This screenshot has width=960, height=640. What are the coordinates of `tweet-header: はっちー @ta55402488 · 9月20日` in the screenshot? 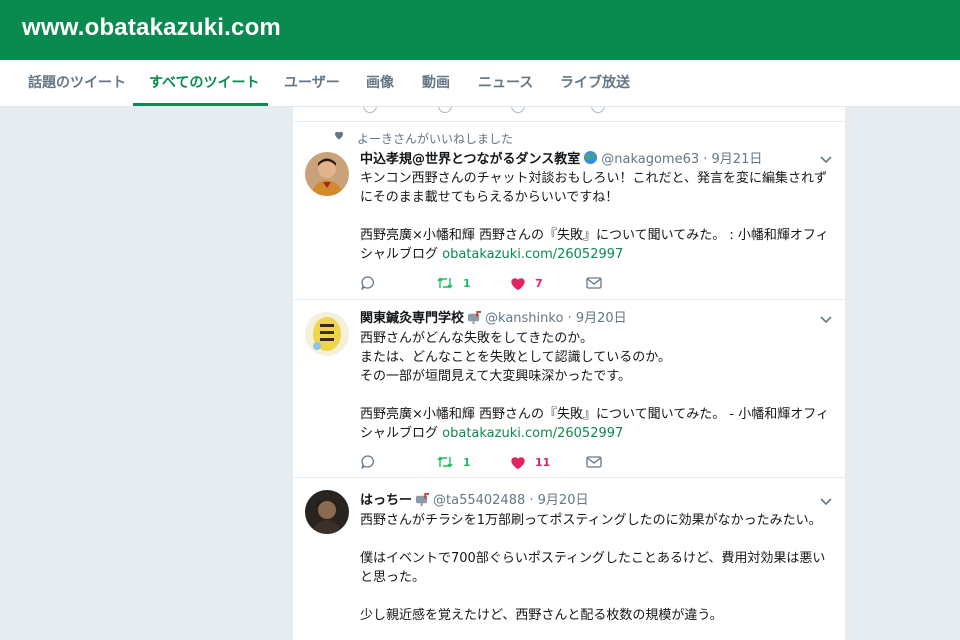 It's located at (474, 502).